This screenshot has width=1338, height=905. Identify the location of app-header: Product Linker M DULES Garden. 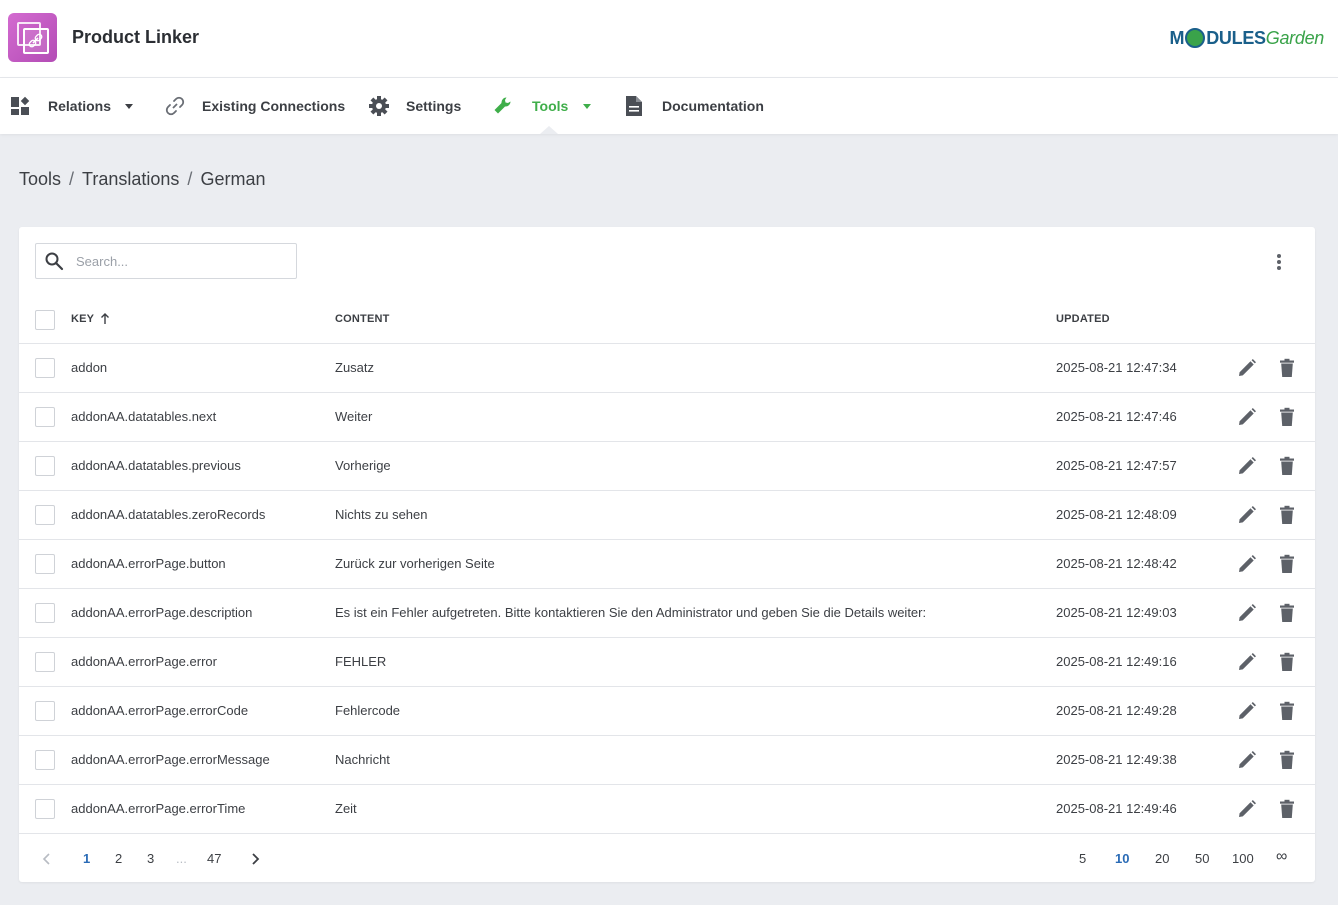
(669, 39).